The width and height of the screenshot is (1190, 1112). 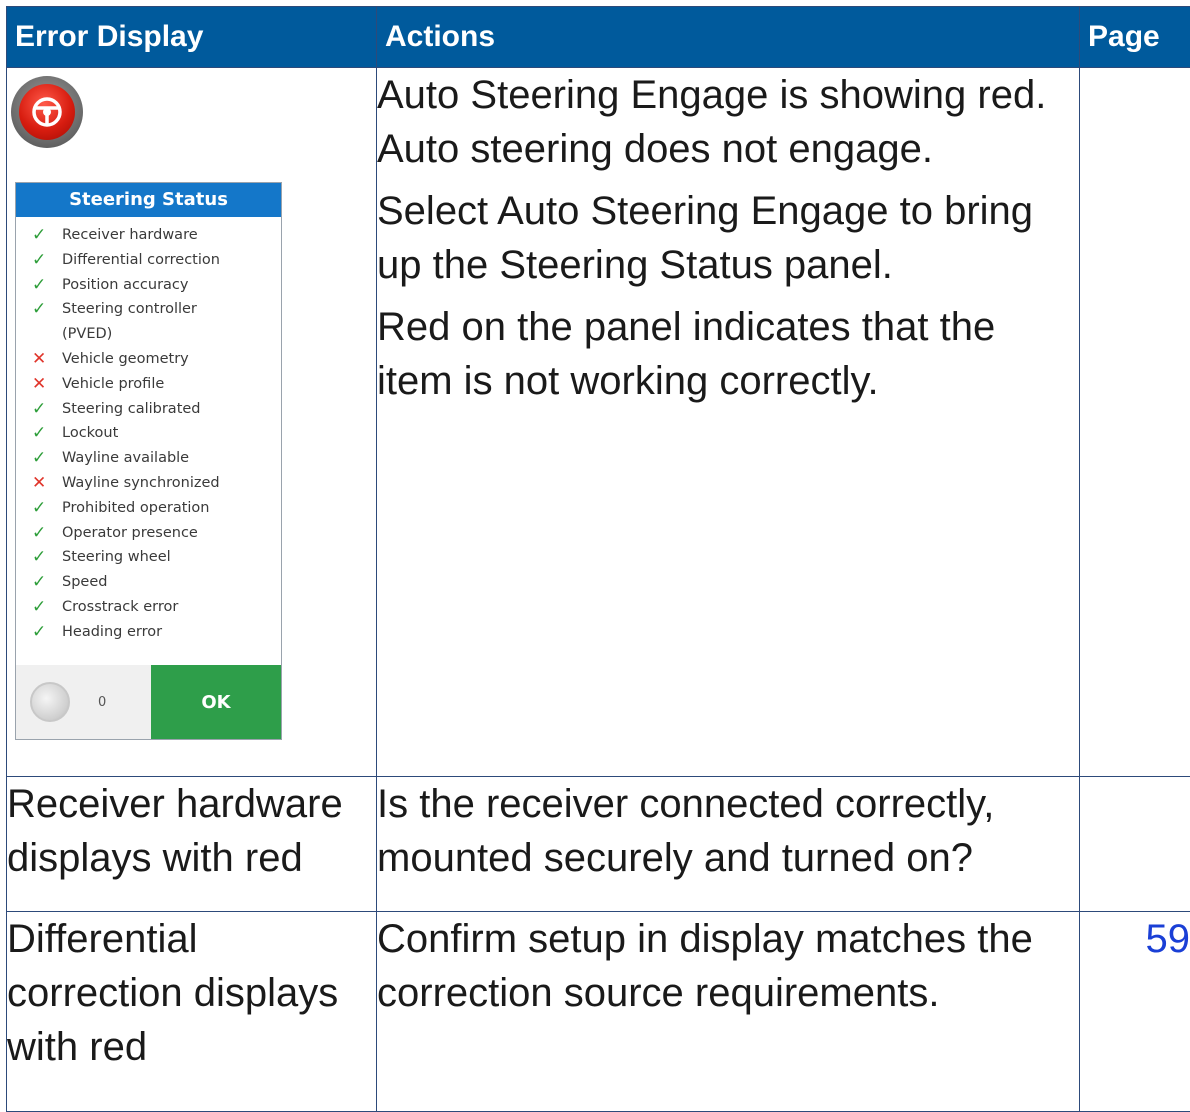 I want to click on status-item: ✓Lockout, so click(x=156, y=435).